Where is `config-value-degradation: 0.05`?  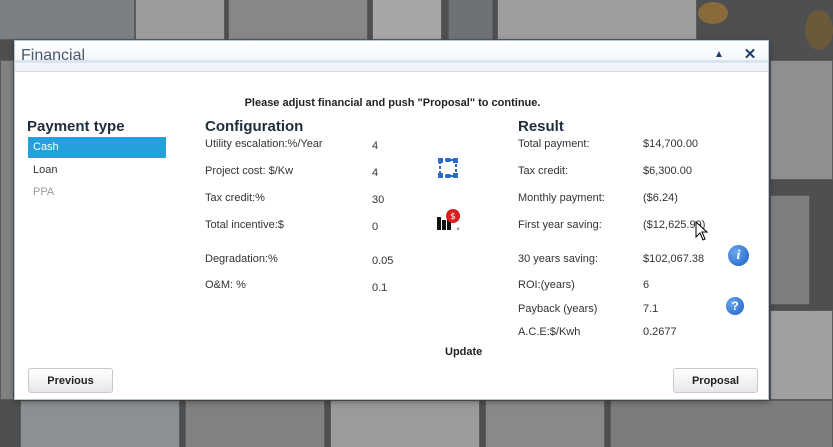
config-value-degradation: 0.05 is located at coordinates (382, 261).